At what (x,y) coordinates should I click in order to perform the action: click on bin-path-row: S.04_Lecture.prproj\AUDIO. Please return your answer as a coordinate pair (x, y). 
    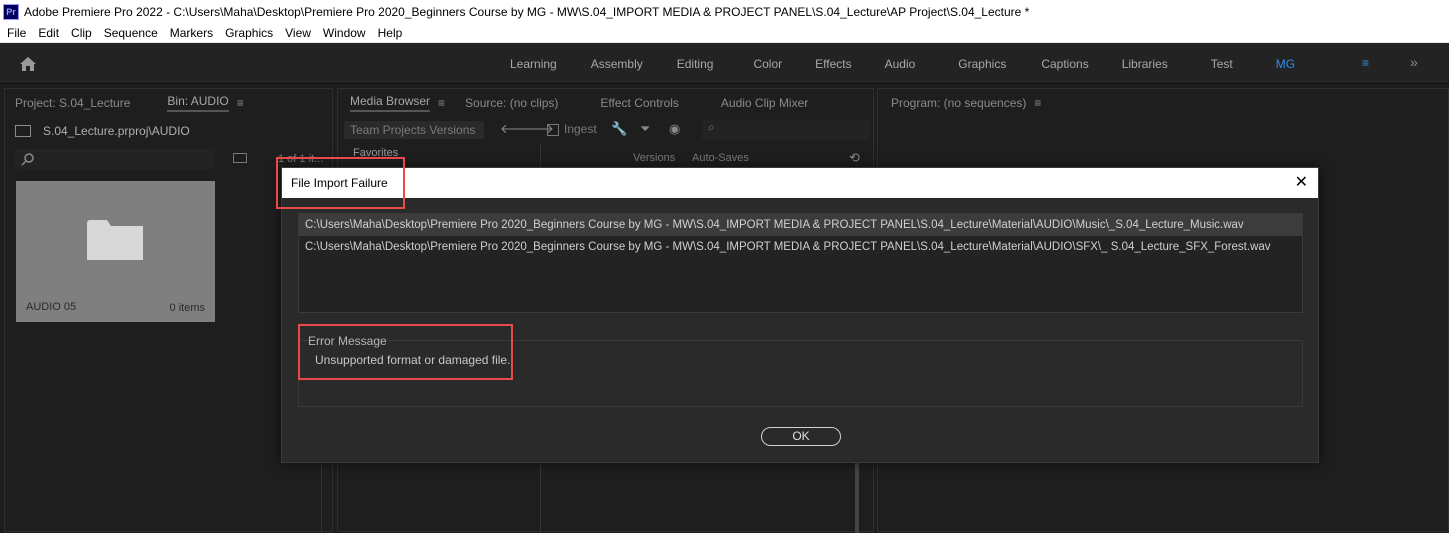
    Looking at the image, I should click on (102, 131).